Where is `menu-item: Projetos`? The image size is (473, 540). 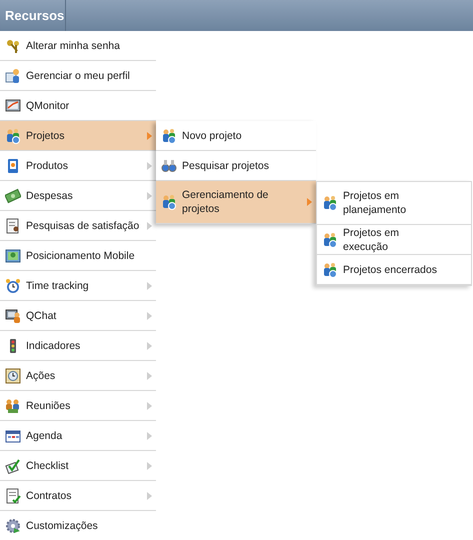
menu-item: Projetos is located at coordinates (78, 136).